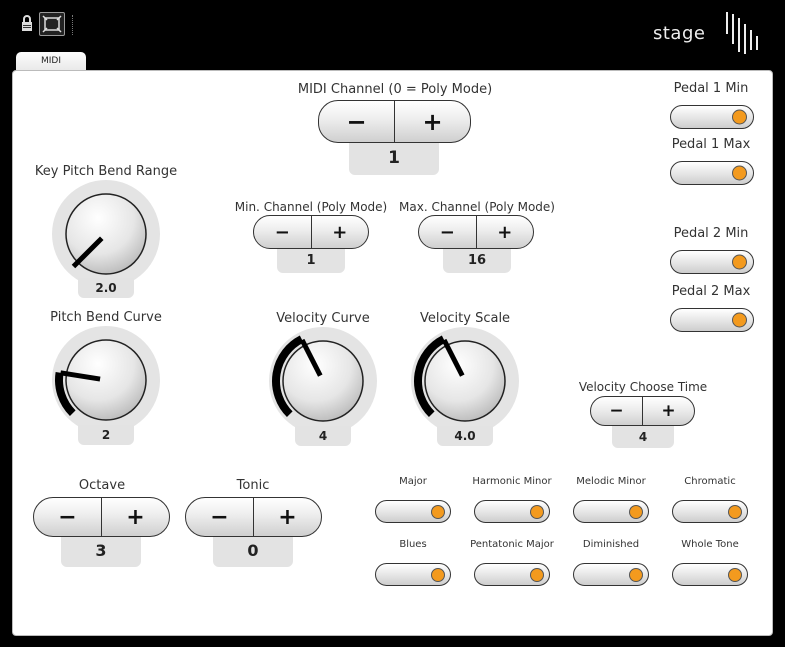  I want to click on octave-value: 3, so click(101, 552).